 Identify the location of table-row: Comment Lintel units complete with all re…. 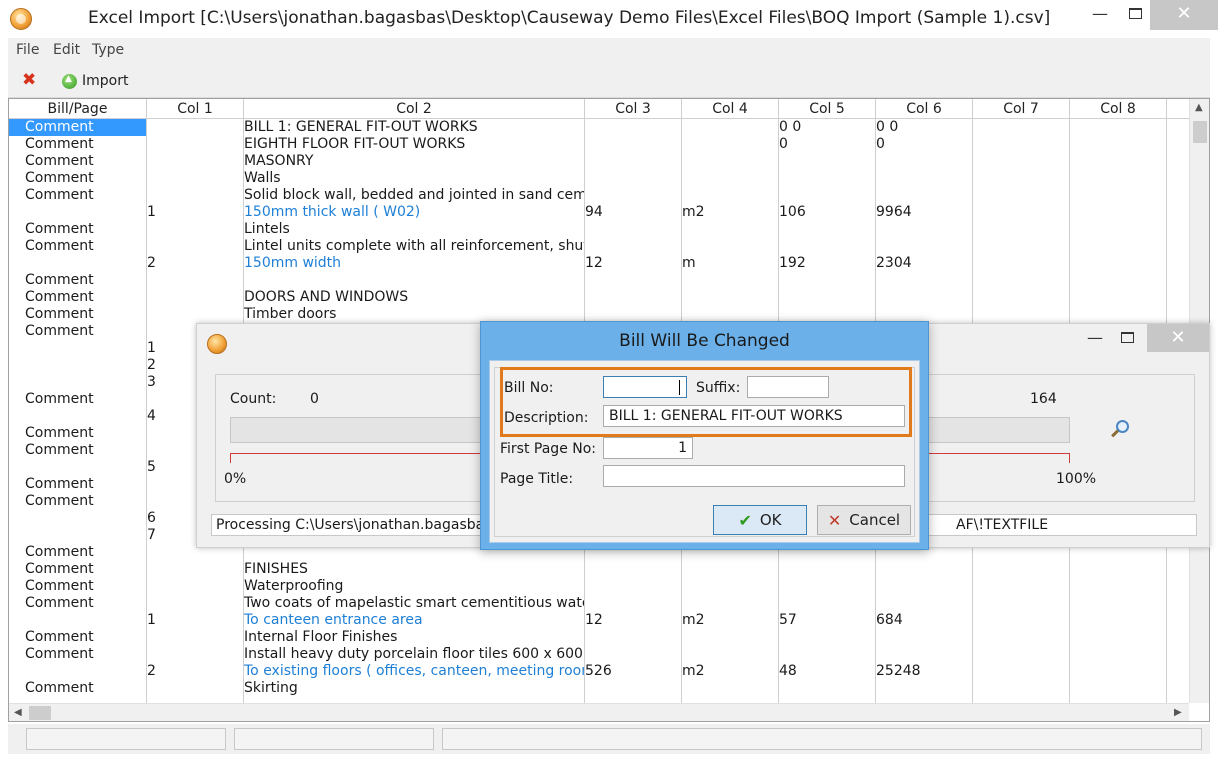
(599, 246).